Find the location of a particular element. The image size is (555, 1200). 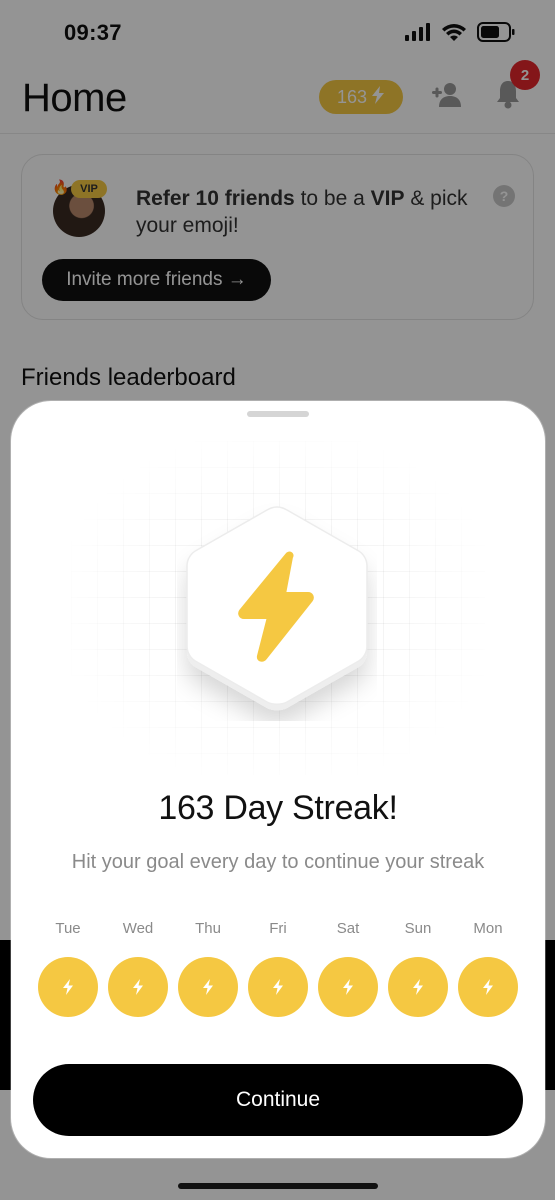

day-thu: Thu is located at coordinates (208, 970).